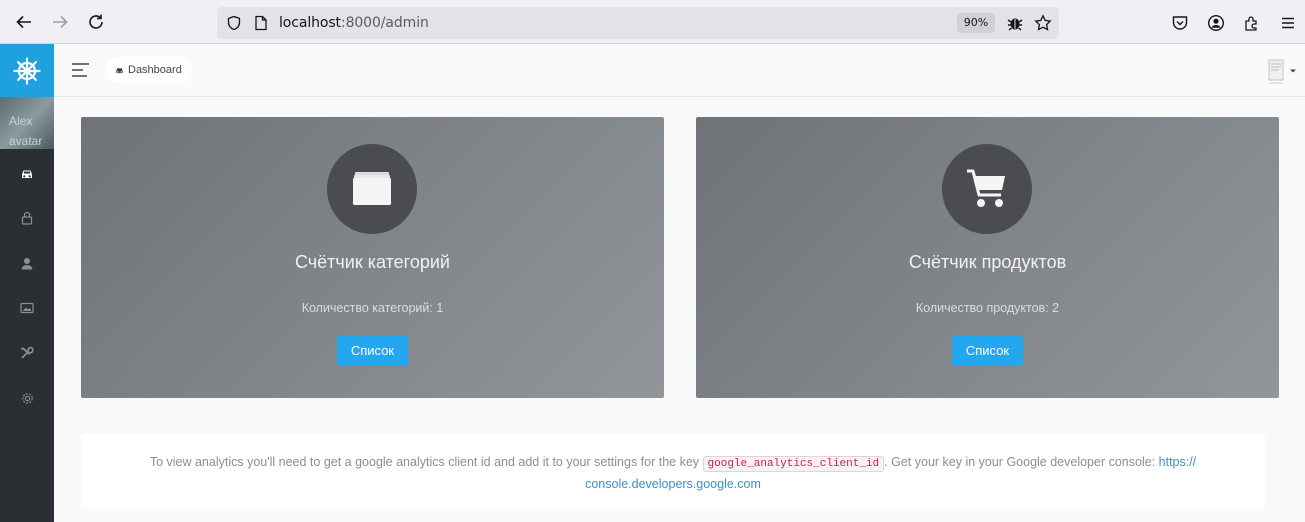  What do you see at coordinates (81, 70) in the screenshot?
I see `hamburger-icon` at bounding box center [81, 70].